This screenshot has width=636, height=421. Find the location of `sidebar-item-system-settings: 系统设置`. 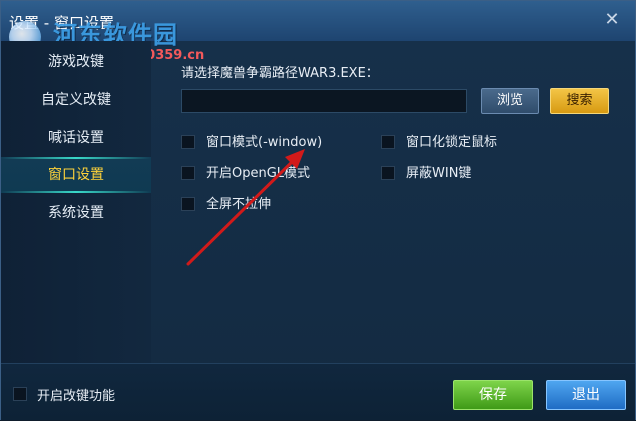

sidebar-item-system-settings: 系统设置 is located at coordinates (76, 213).